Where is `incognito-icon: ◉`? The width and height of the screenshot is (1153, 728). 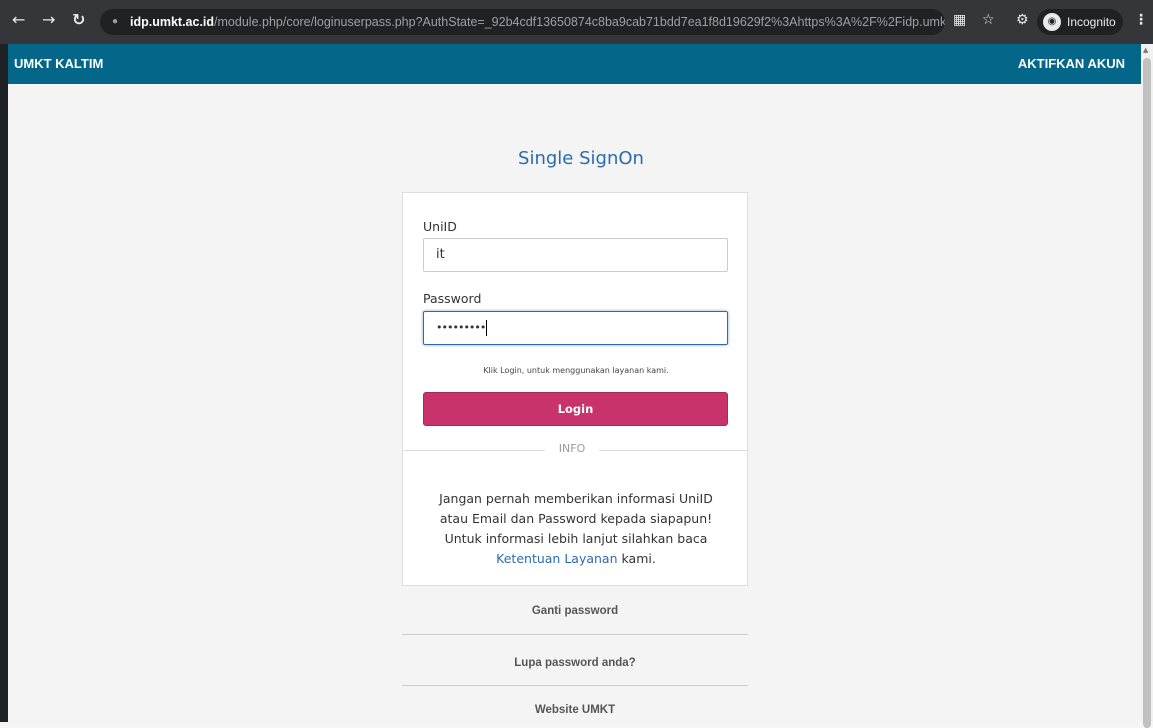
incognito-icon: ◉ is located at coordinates (1052, 22).